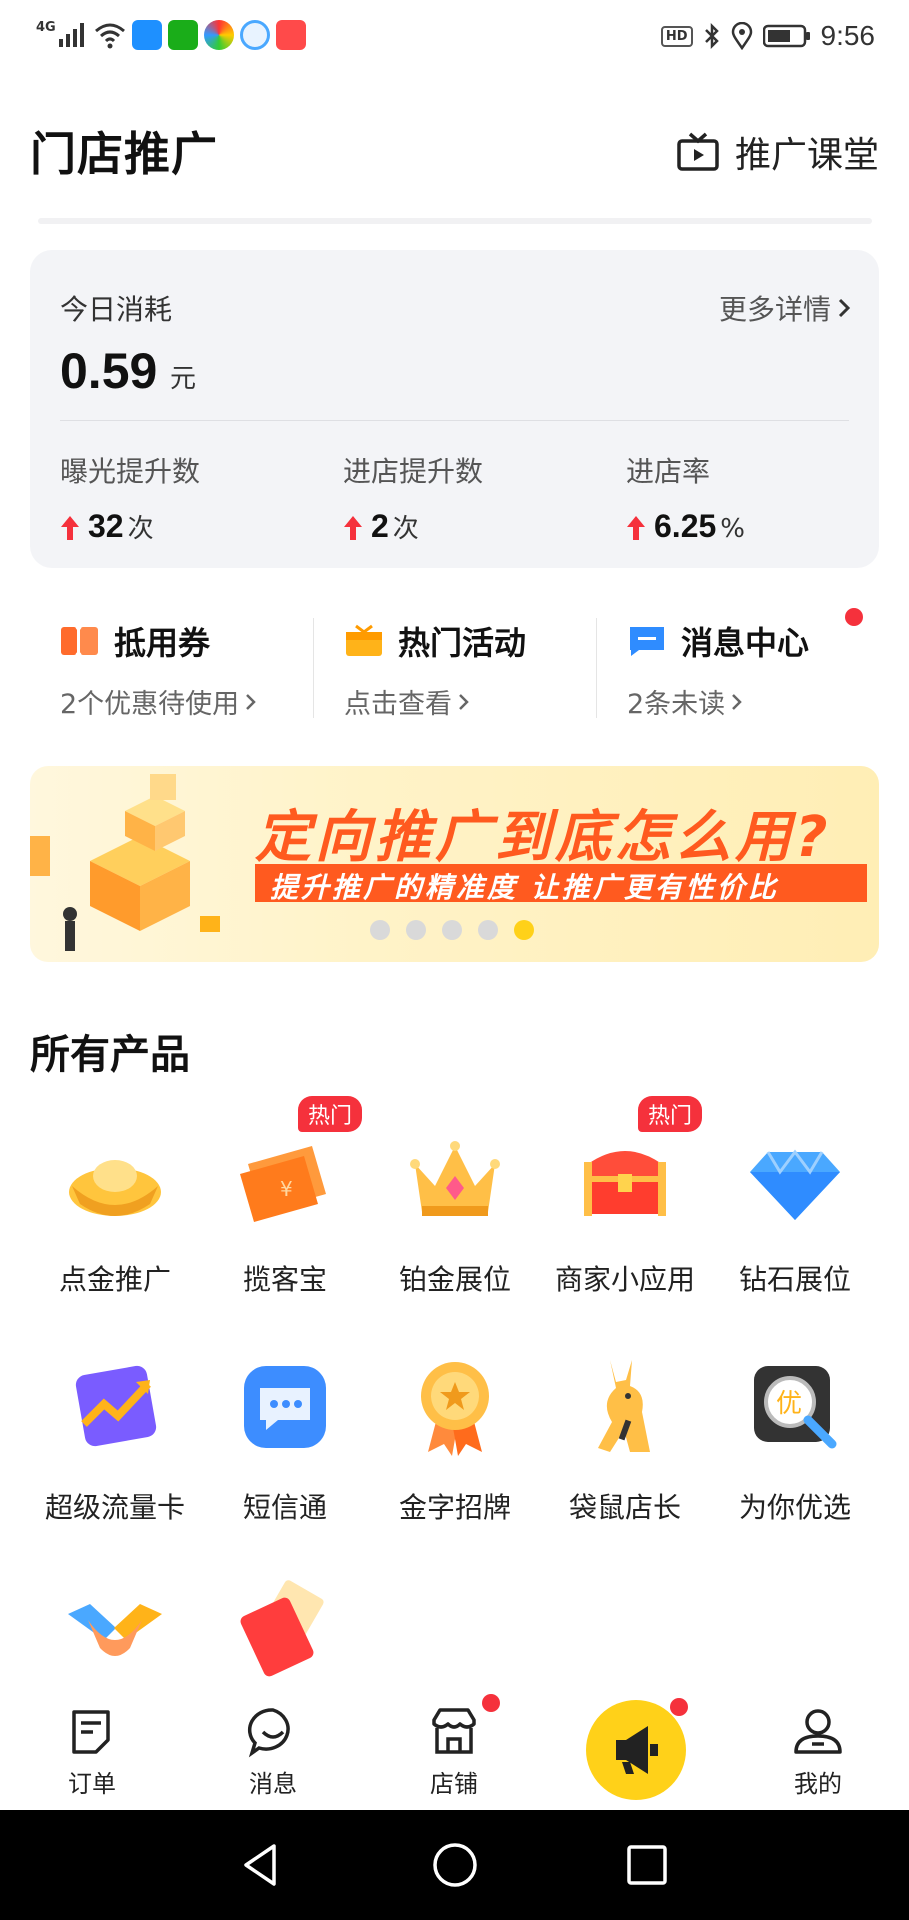 The height and width of the screenshot is (1920, 909). I want to click on message-icon, so click(647, 641).